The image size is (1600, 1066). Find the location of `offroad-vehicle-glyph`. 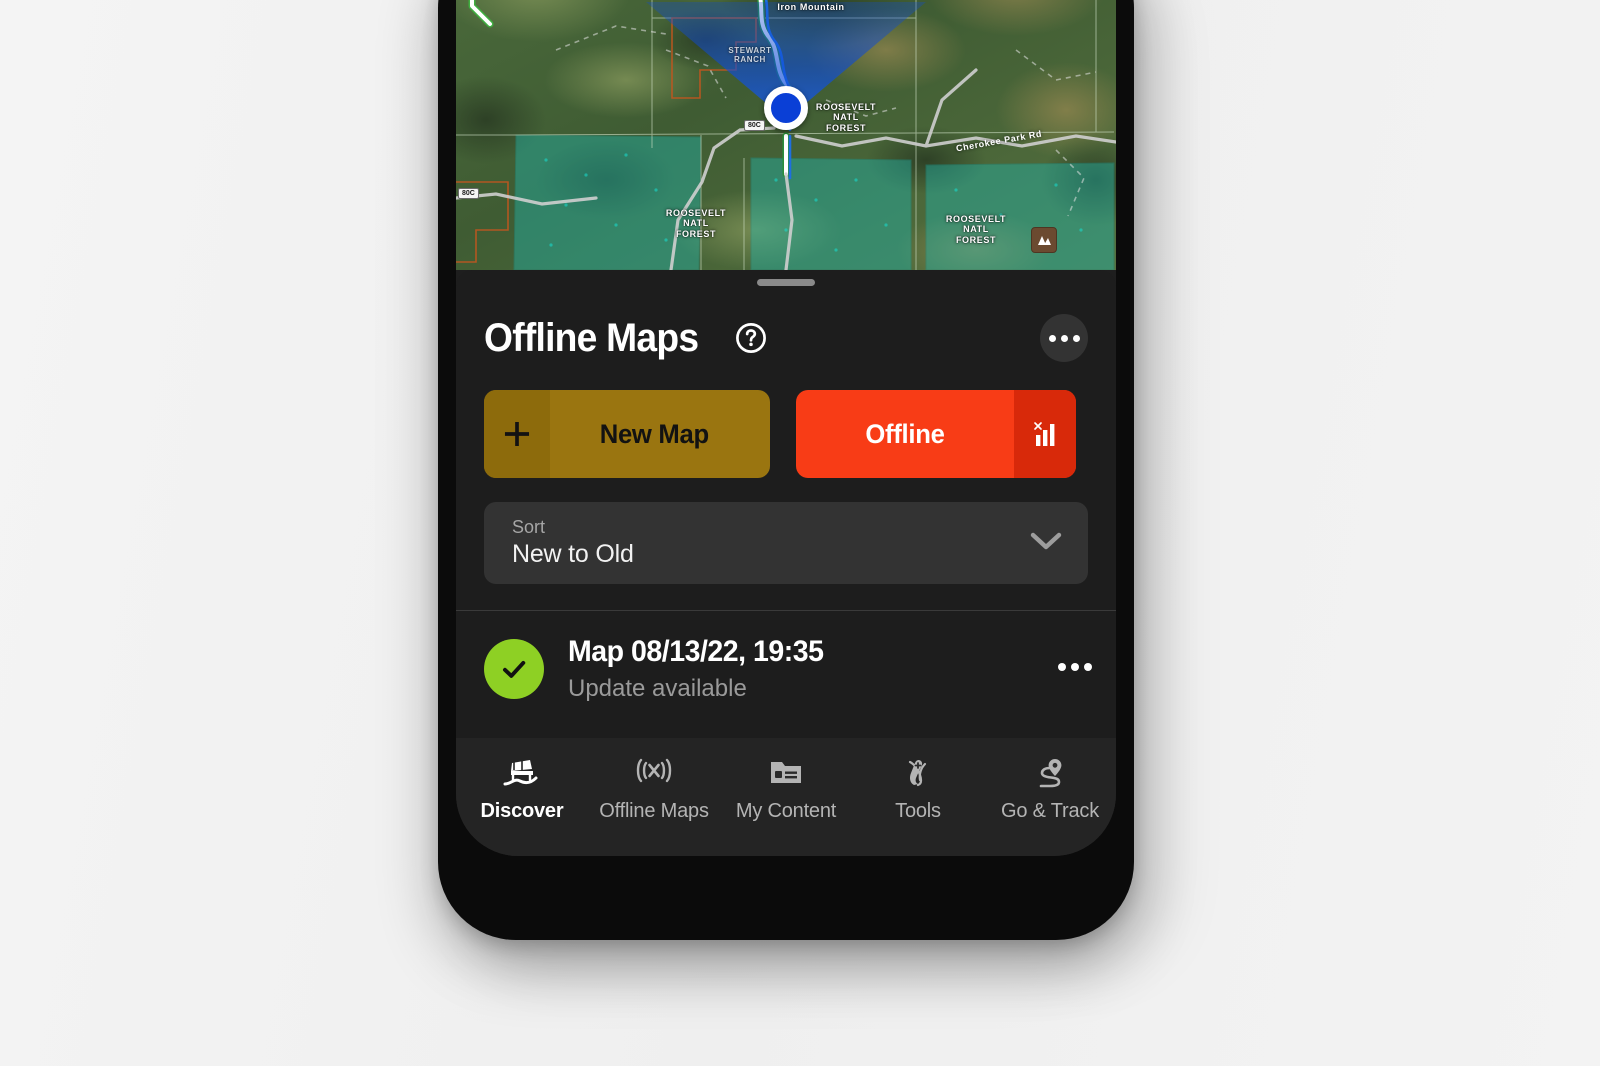

offroad-vehicle-glyph is located at coordinates (520, 773).